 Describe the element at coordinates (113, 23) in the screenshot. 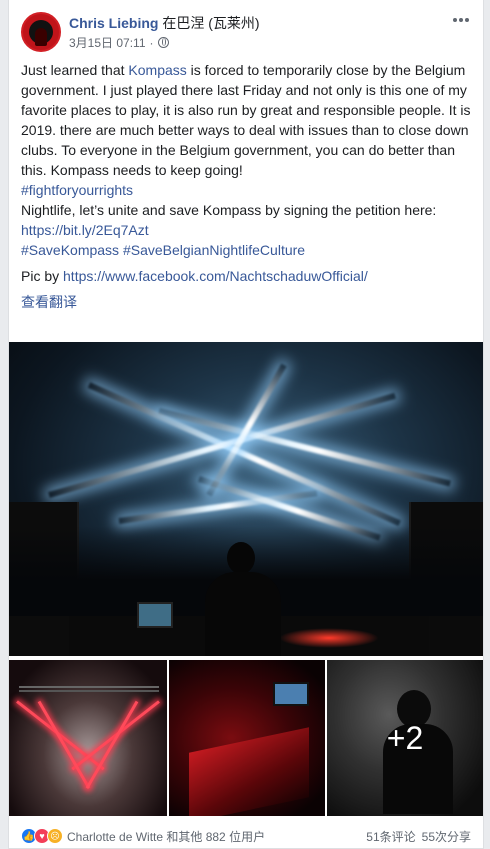

I see `author-name: Chris Liebing` at that location.